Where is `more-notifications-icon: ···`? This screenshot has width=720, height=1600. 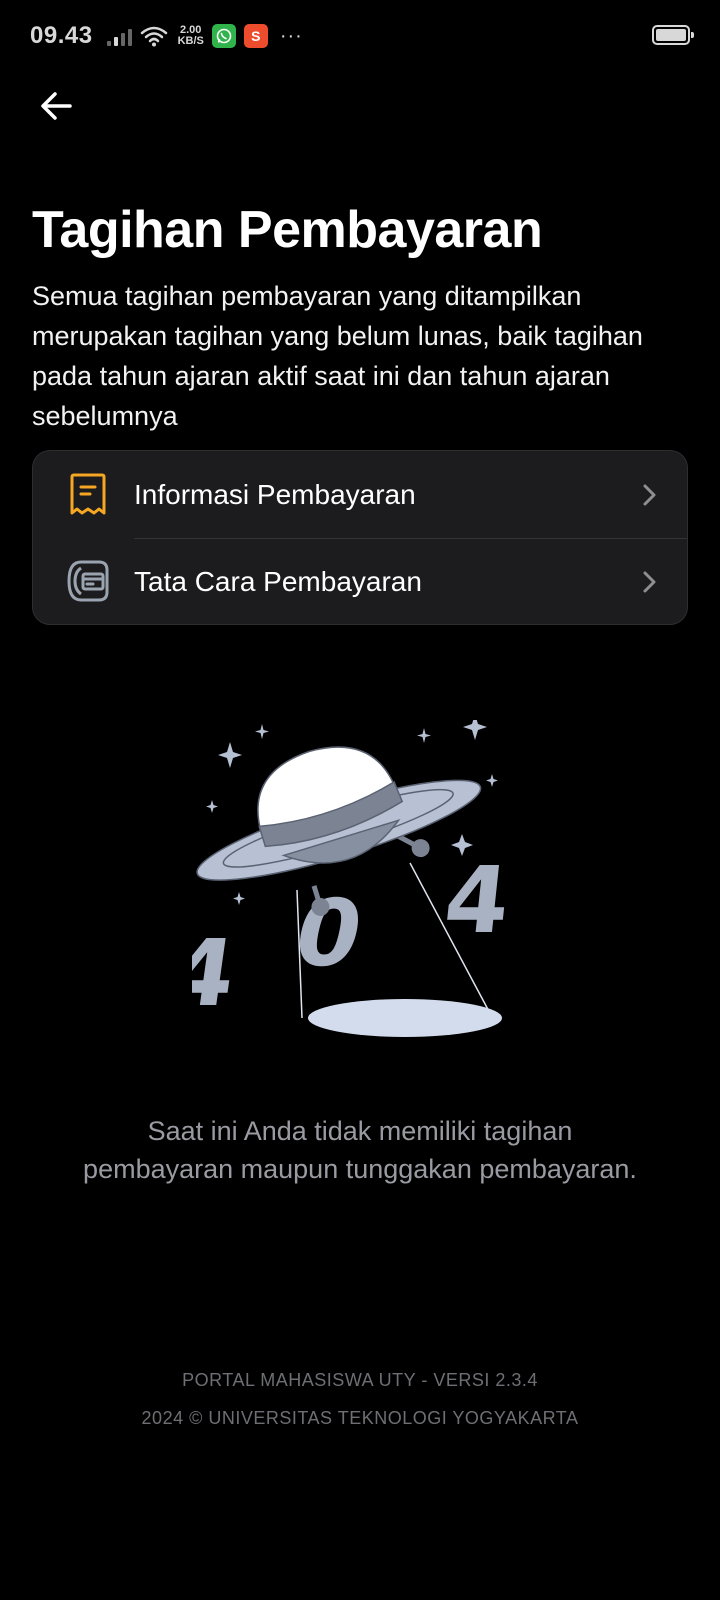 more-notifications-icon: ··· is located at coordinates (291, 35).